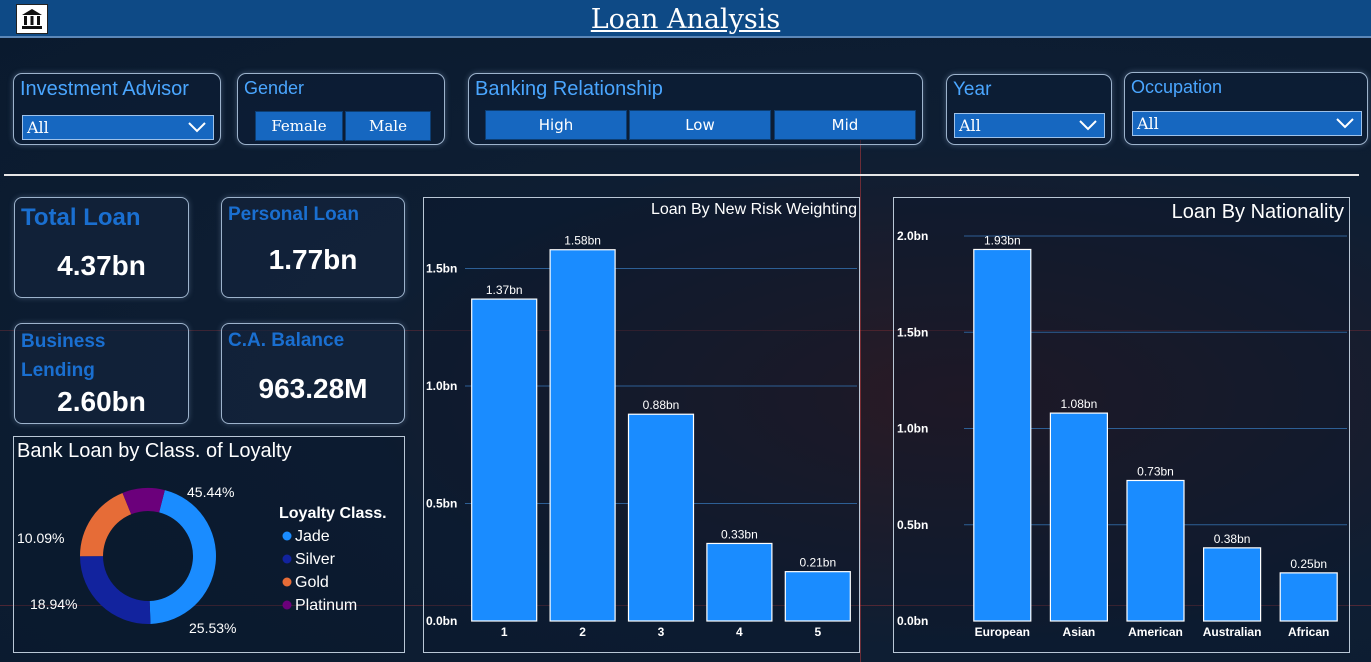 The image size is (1371, 662). Describe the element at coordinates (326, 605) in the screenshot. I see `legend-item: Platinum` at that location.